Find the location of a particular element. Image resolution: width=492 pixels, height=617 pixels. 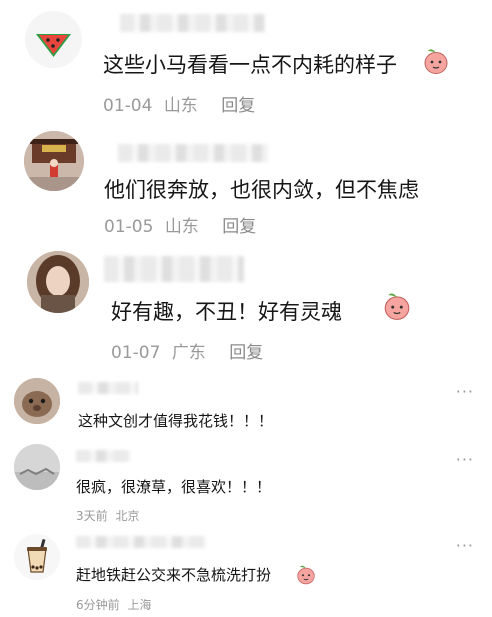

comment-meta: 01-04 山东 回复 is located at coordinates (179, 103).